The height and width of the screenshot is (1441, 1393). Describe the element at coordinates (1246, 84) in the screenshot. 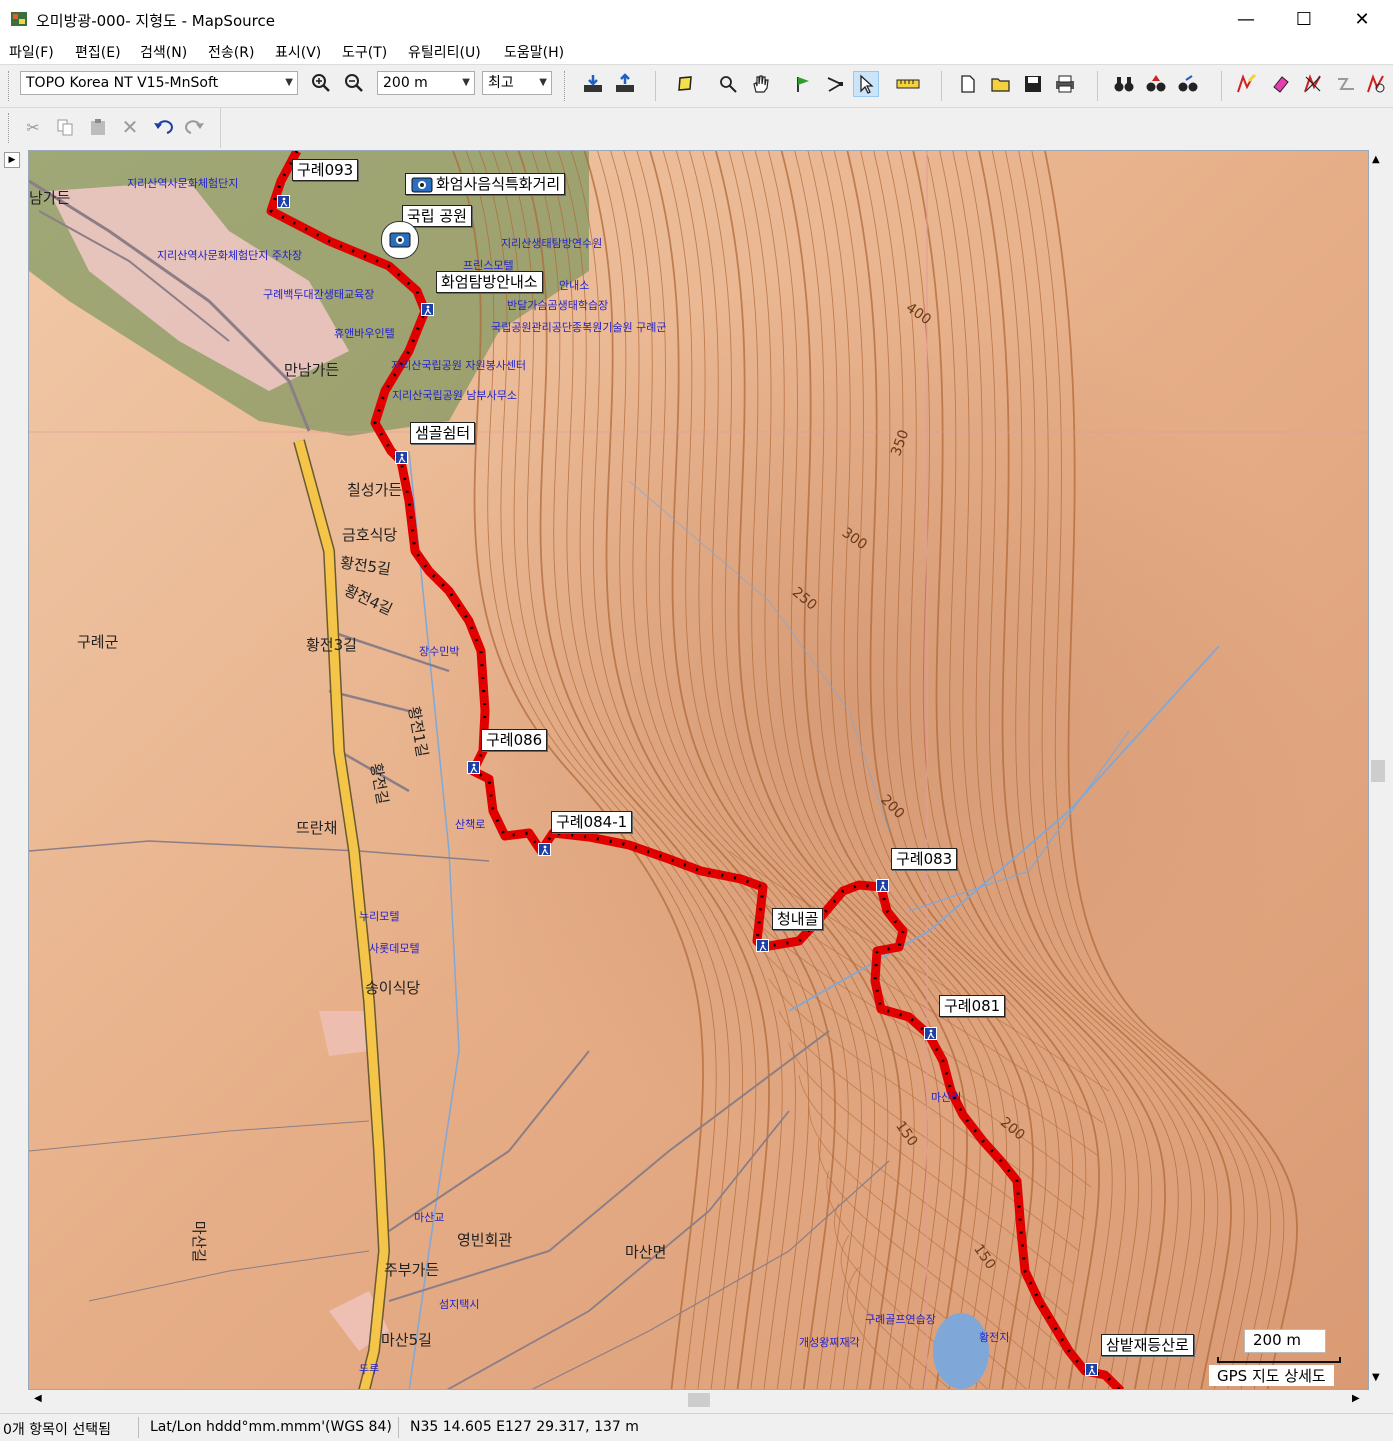

I see `track-draw-icon` at that location.